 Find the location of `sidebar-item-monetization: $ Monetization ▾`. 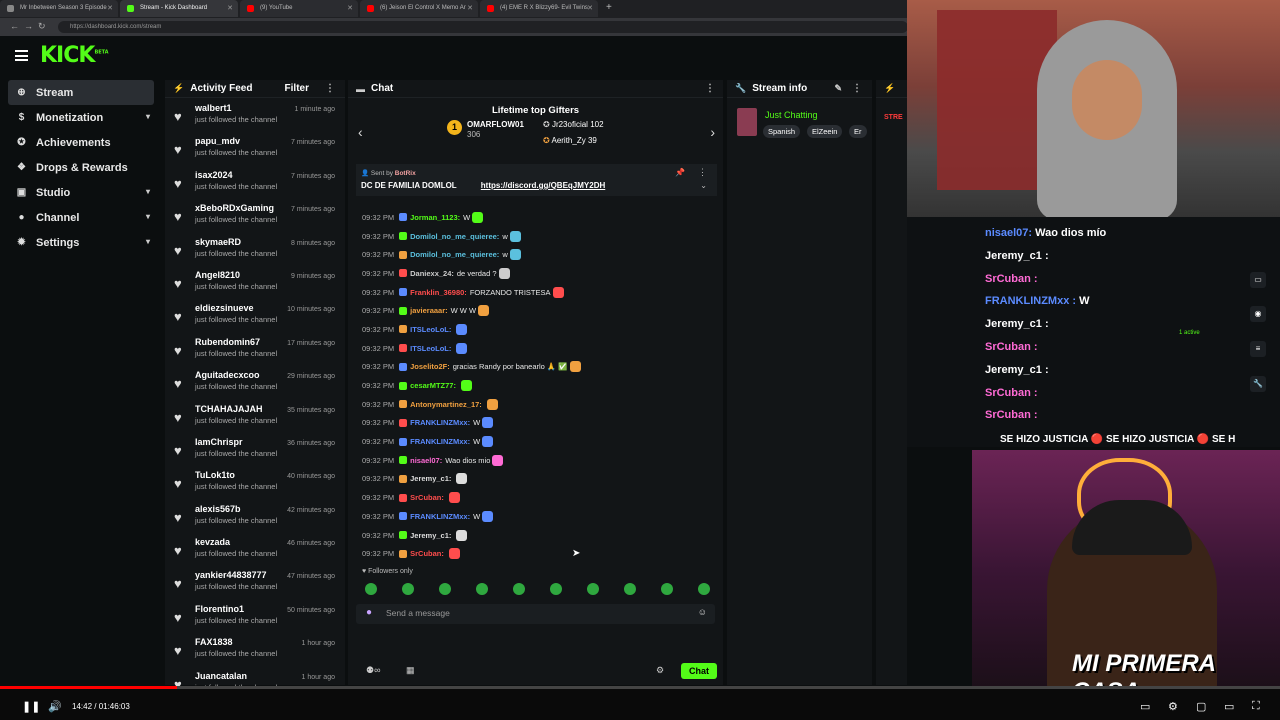

sidebar-item-monetization: $ Monetization ▾ is located at coordinates (81, 117).